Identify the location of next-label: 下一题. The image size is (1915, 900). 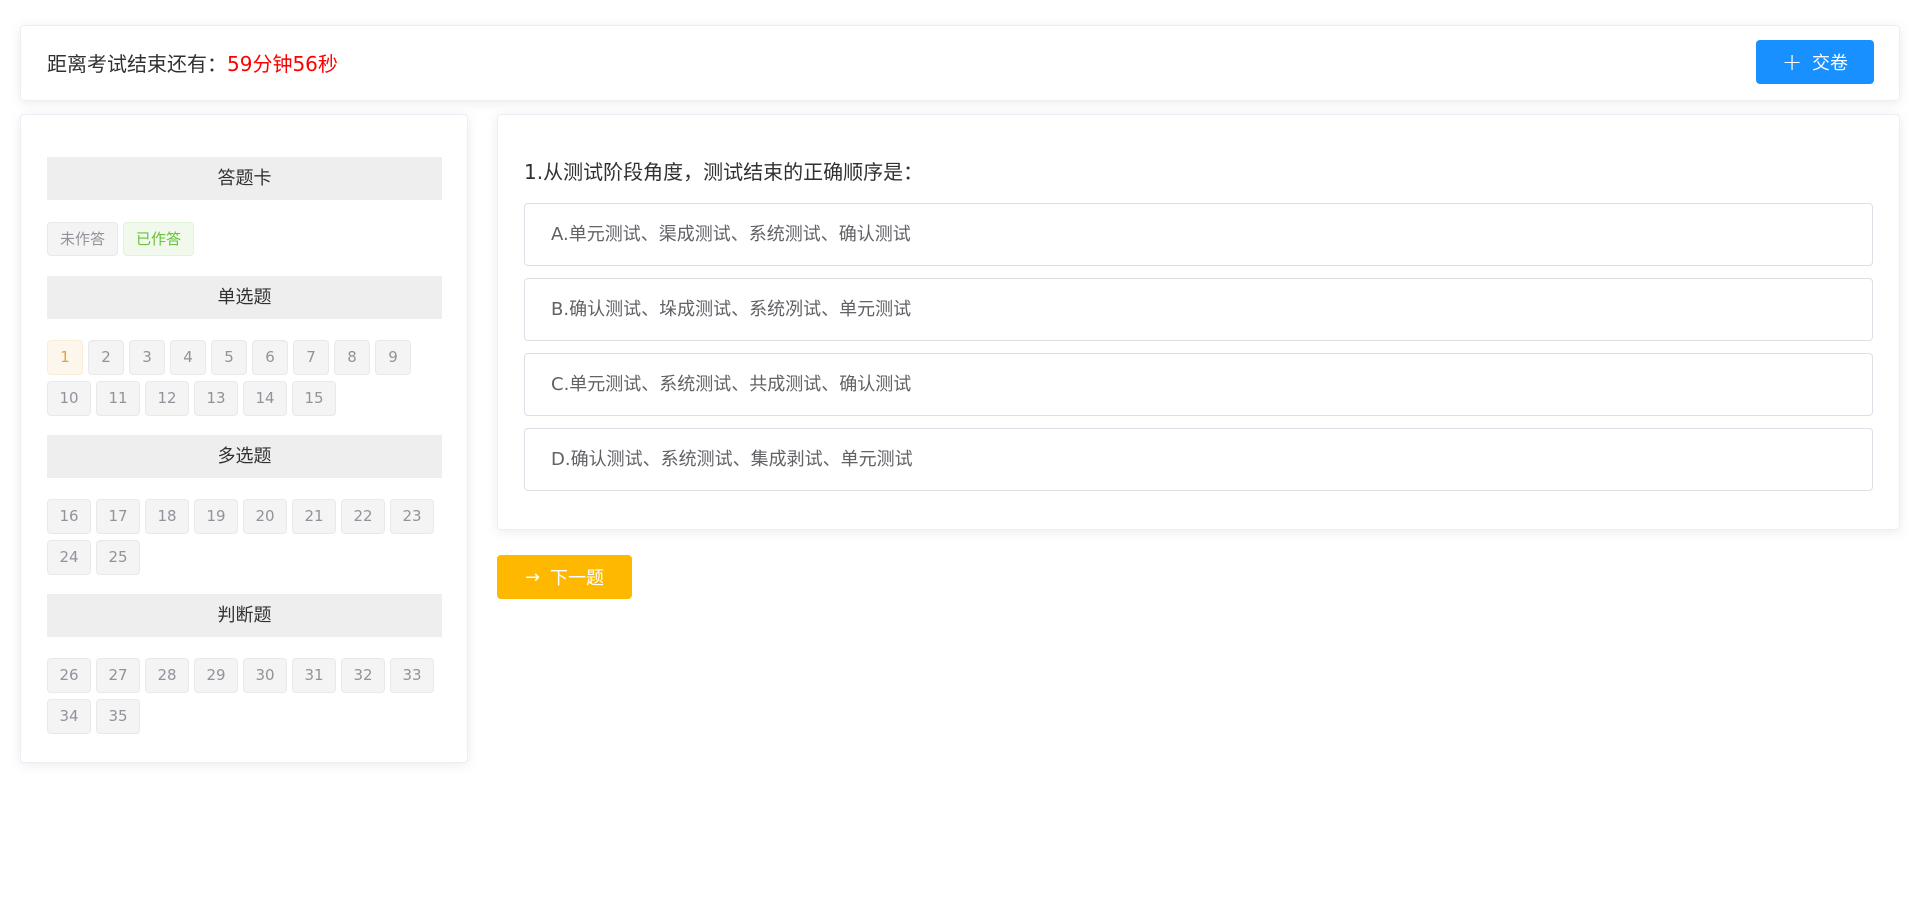
(577, 578).